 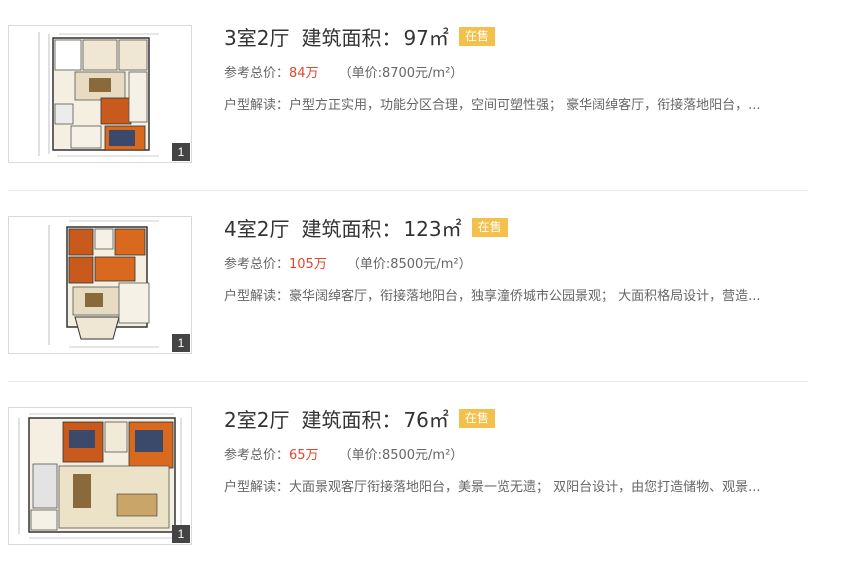 I want to click on price-value: 84万, so click(x=304, y=73).